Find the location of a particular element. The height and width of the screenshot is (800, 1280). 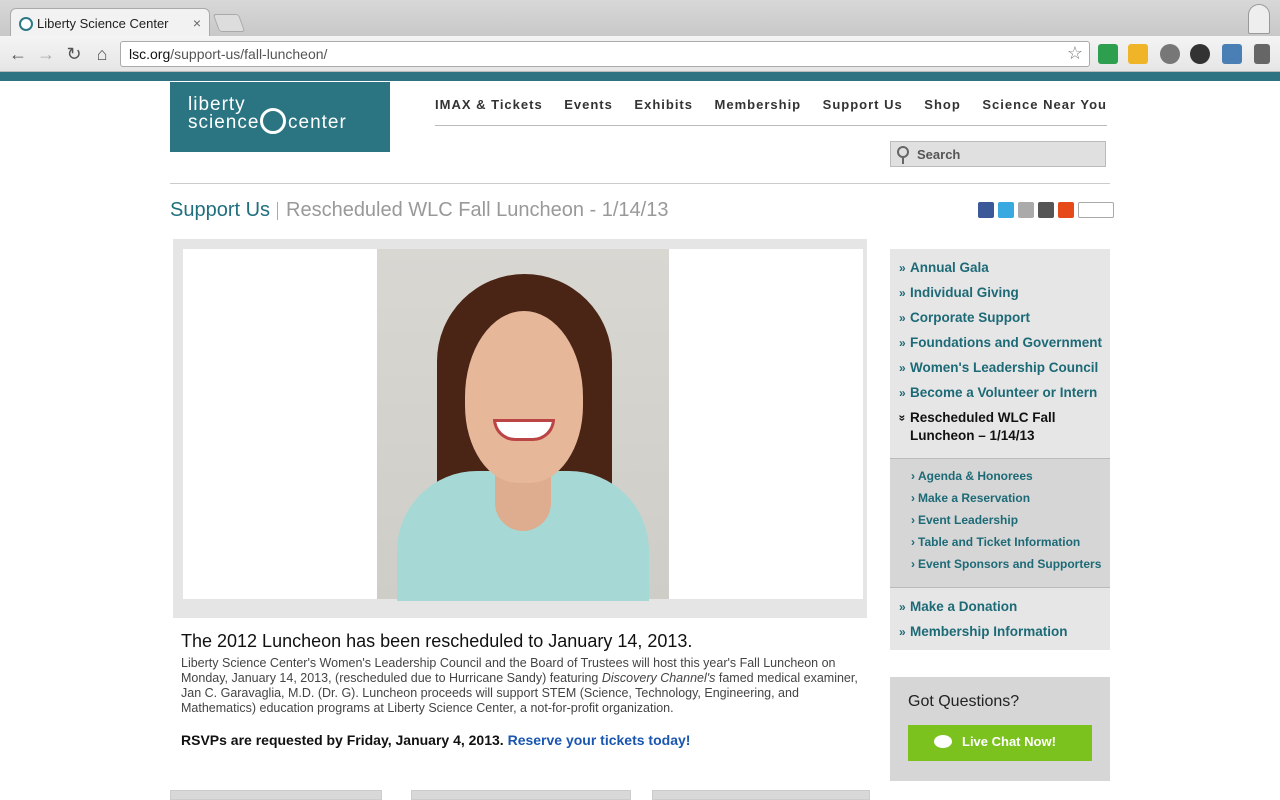

sidebar-item-annual-gala: » Annual Gala is located at coordinates (1000, 268).